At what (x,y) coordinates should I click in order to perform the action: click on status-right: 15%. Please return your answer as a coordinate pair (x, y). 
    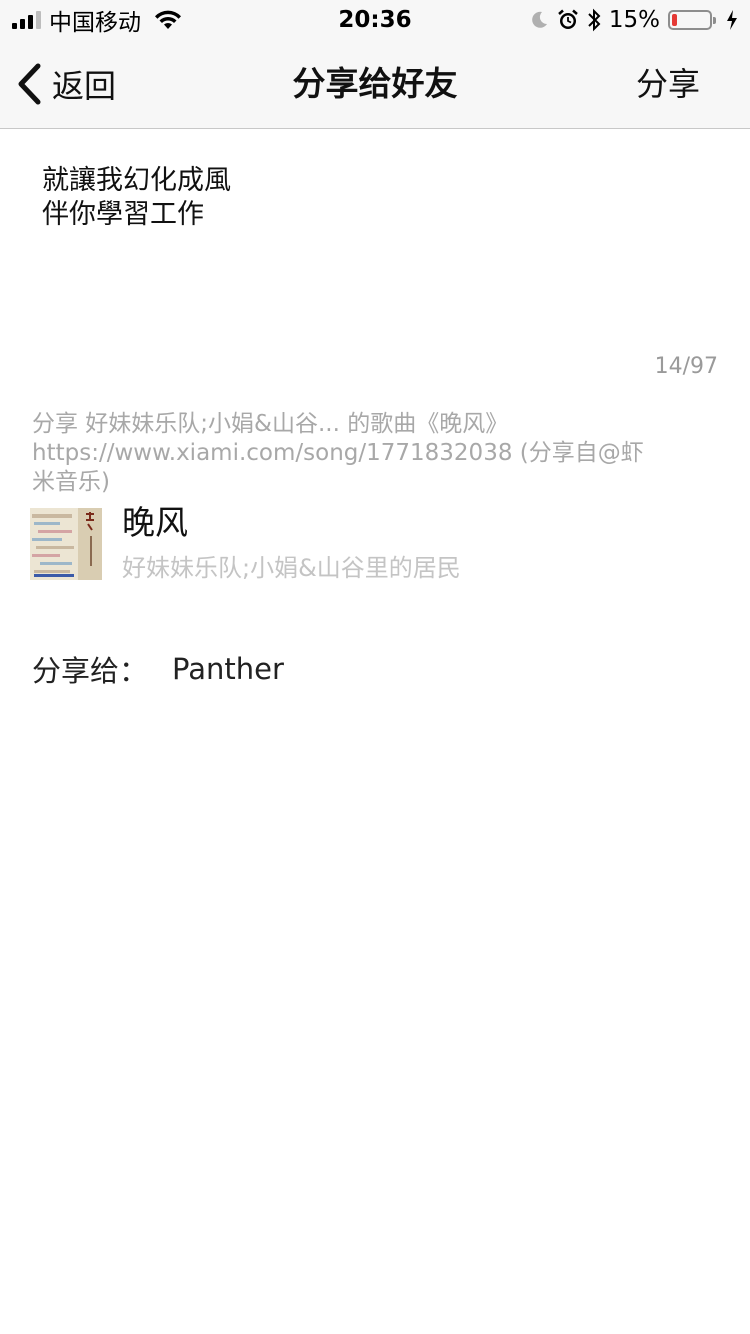
    Looking at the image, I should click on (633, 20).